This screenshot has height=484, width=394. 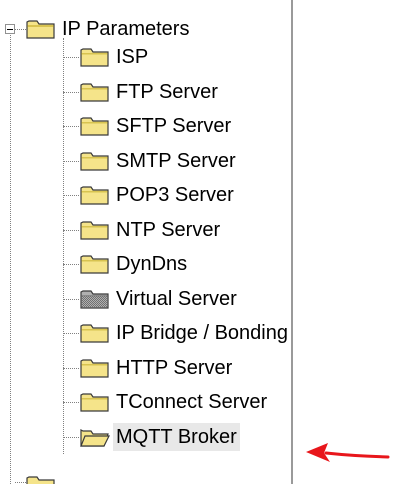 What do you see at coordinates (192, 402) in the screenshot?
I see `tree-node-label: TConnect Server` at bounding box center [192, 402].